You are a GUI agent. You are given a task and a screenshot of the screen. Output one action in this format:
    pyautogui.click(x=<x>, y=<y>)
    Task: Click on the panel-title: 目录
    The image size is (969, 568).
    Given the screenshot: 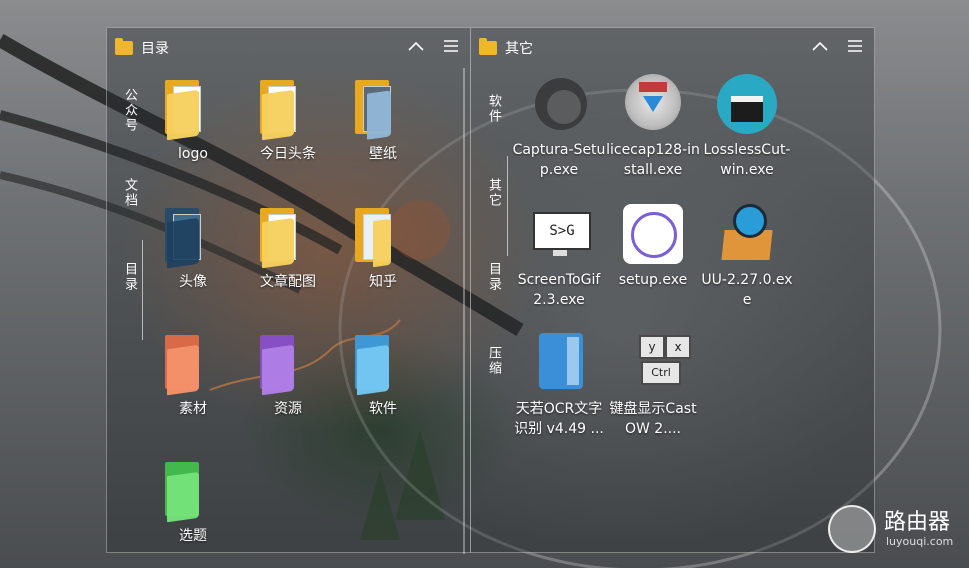 What is the action you would take?
    pyautogui.click(x=142, y=48)
    